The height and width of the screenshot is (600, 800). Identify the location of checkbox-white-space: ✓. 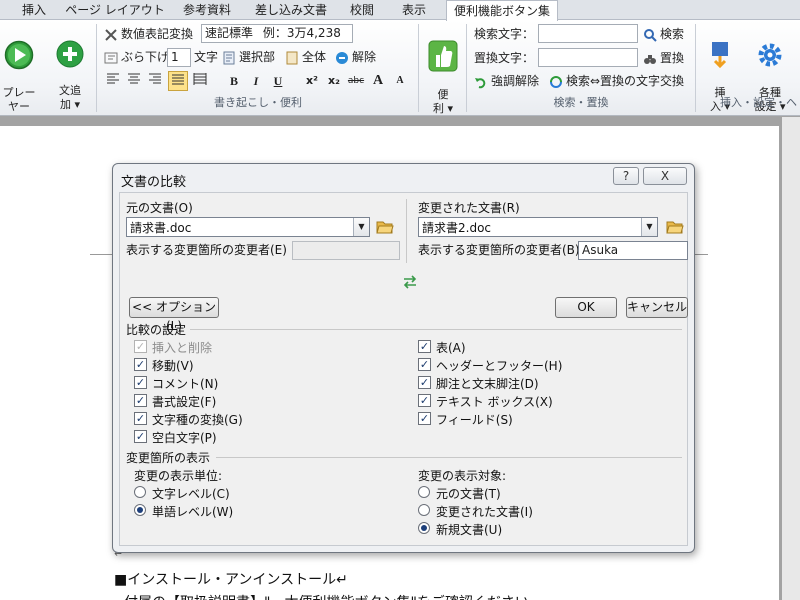
(140, 436).